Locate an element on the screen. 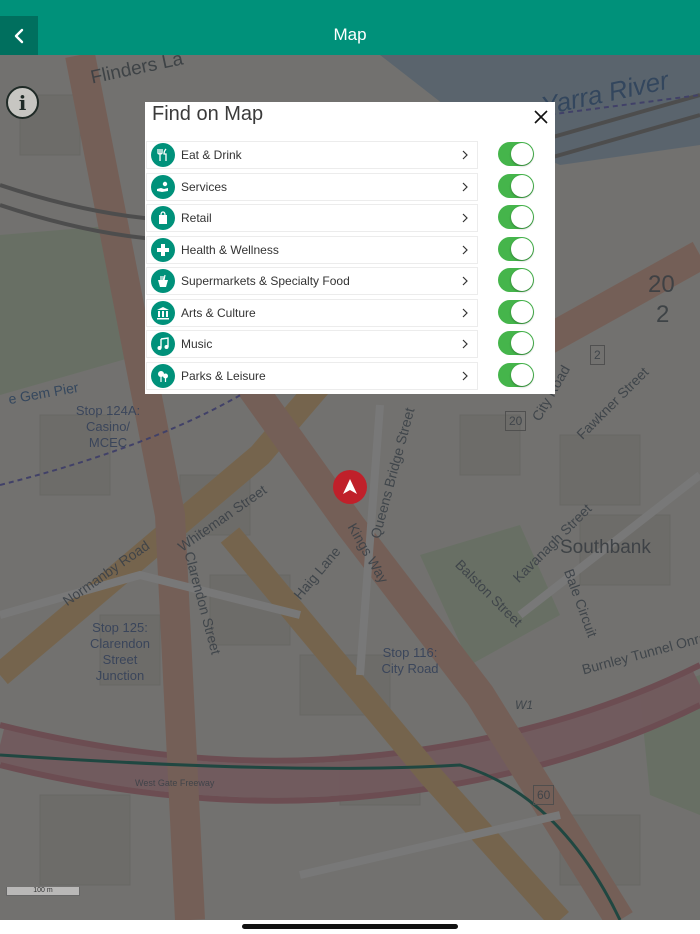  museum-icon is located at coordinates (163, 312).